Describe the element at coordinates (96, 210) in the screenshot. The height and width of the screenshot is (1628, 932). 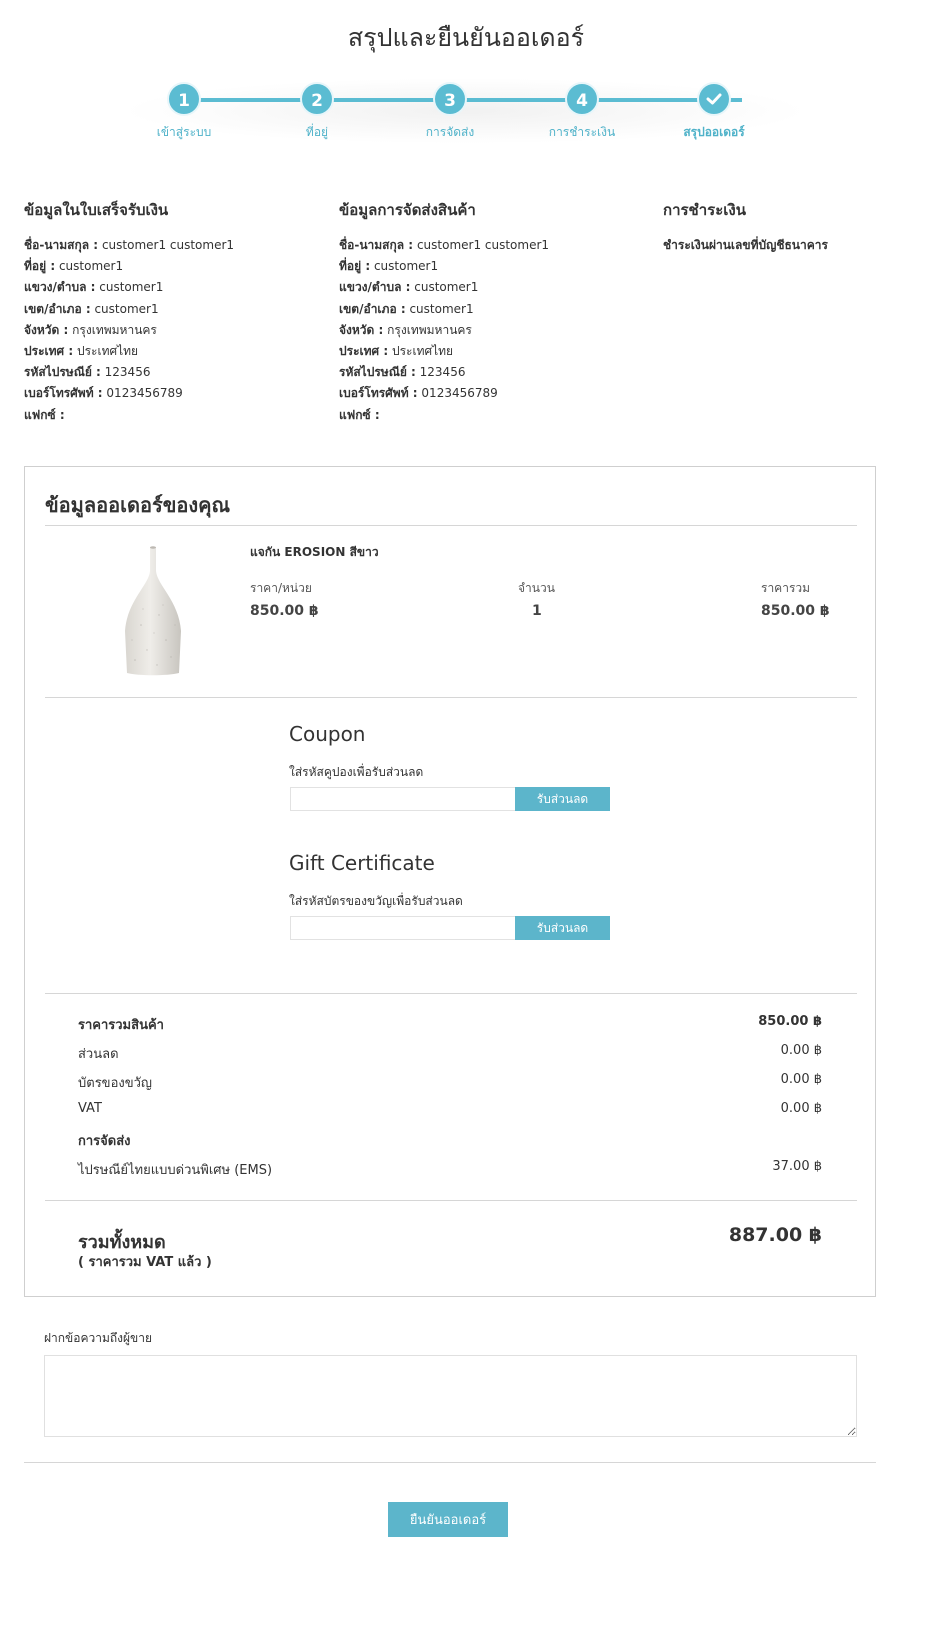
I see `billing-title: ข้อมูลในใบเสร็จรับเงิน` at that location.